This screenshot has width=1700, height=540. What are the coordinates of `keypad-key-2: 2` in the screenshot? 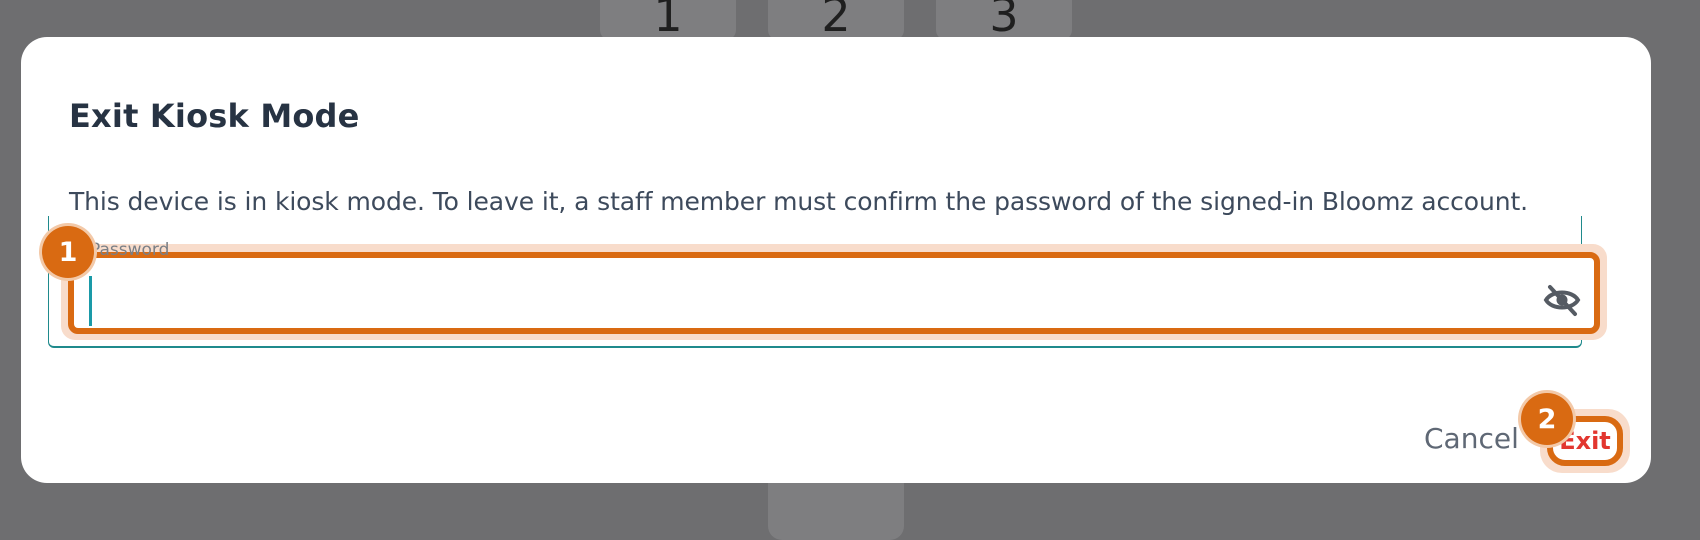 It's located at (836, 20).